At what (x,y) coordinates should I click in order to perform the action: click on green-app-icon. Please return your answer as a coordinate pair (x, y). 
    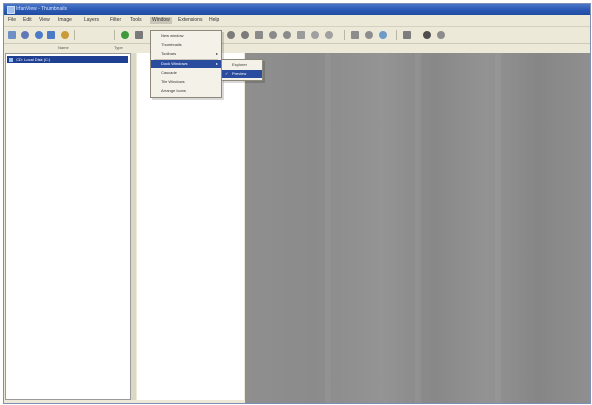
    Looking at the image, I should click on (125, 35).